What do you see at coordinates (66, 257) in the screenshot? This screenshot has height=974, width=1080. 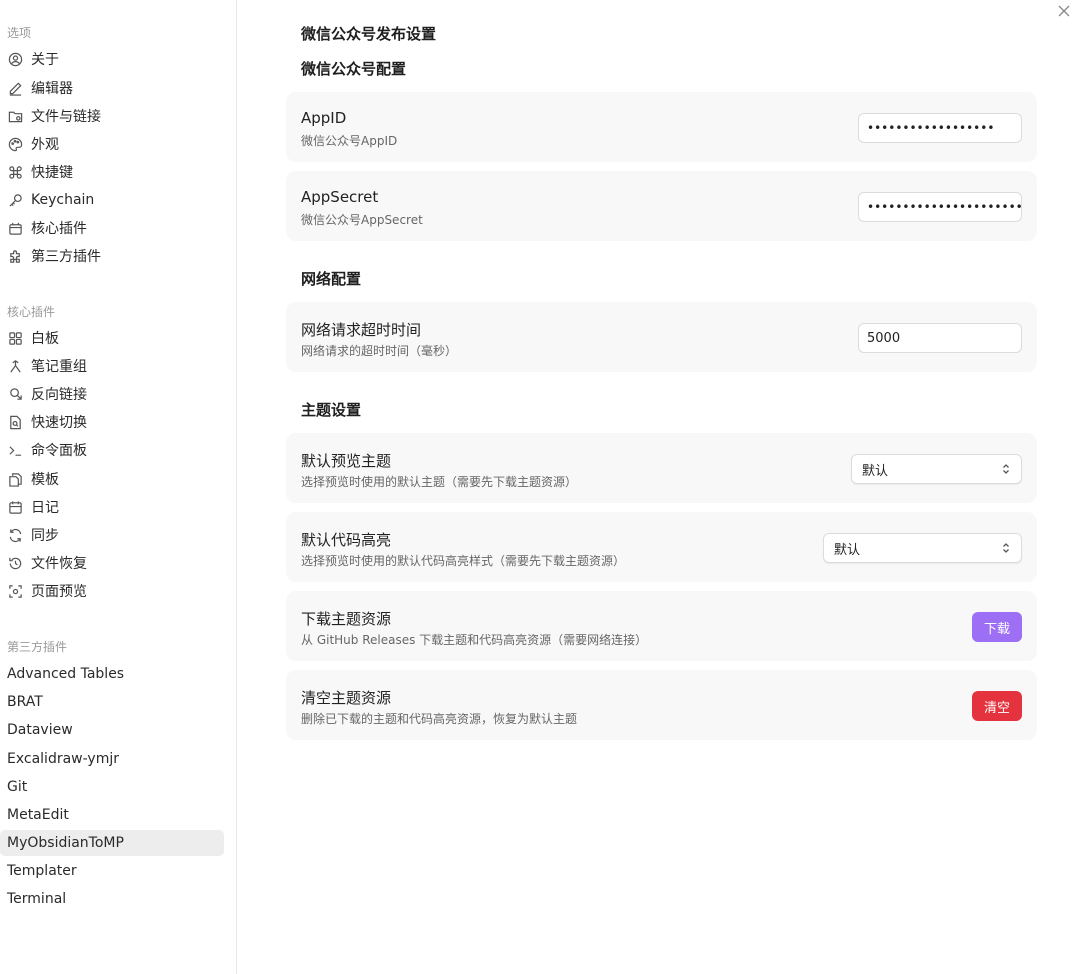 I see `sidebar-item-label: 第三方插件` at bounding box center [66, 257].